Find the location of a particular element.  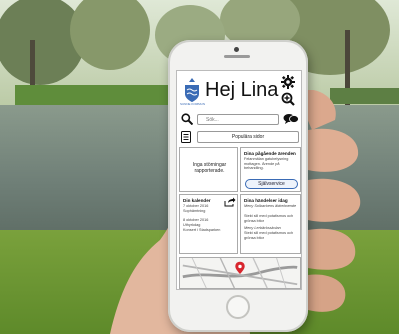

self-service-button: Självservice is located at coordinates (271, 184).